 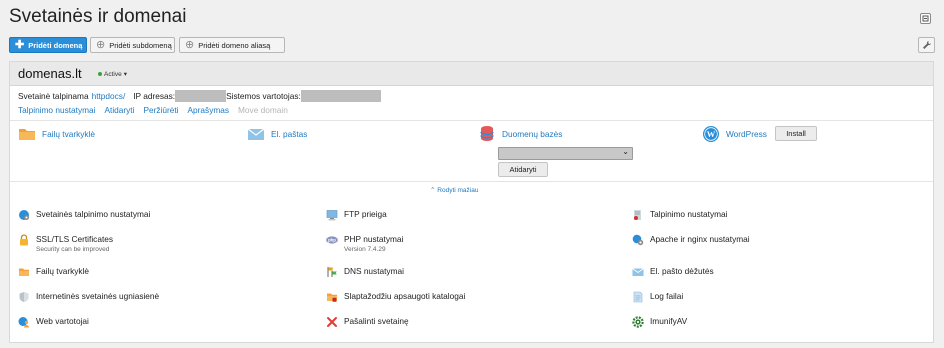 What do you see at coordinates (332, 215) in the screenshot?
I see `ftp-monitor-icon` at bounding box center [332, 215].